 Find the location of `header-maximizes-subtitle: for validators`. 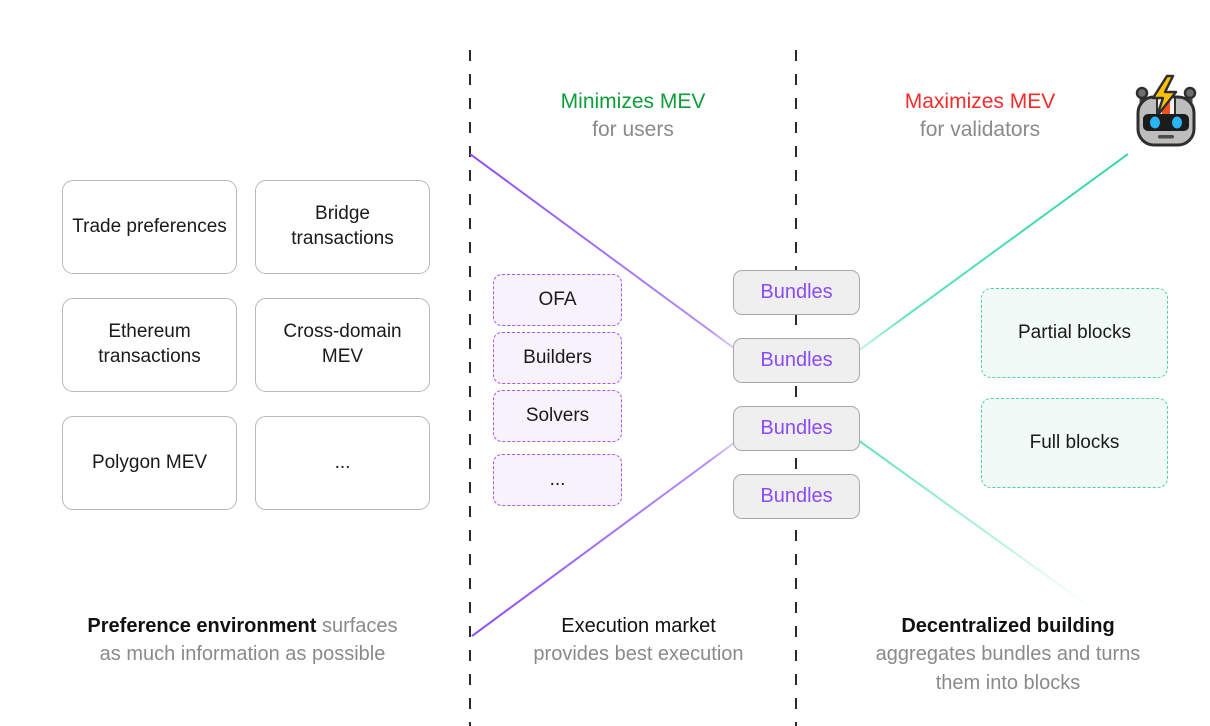

header-maximizes-subtitle: for validators is located at coordinates (980, 130).